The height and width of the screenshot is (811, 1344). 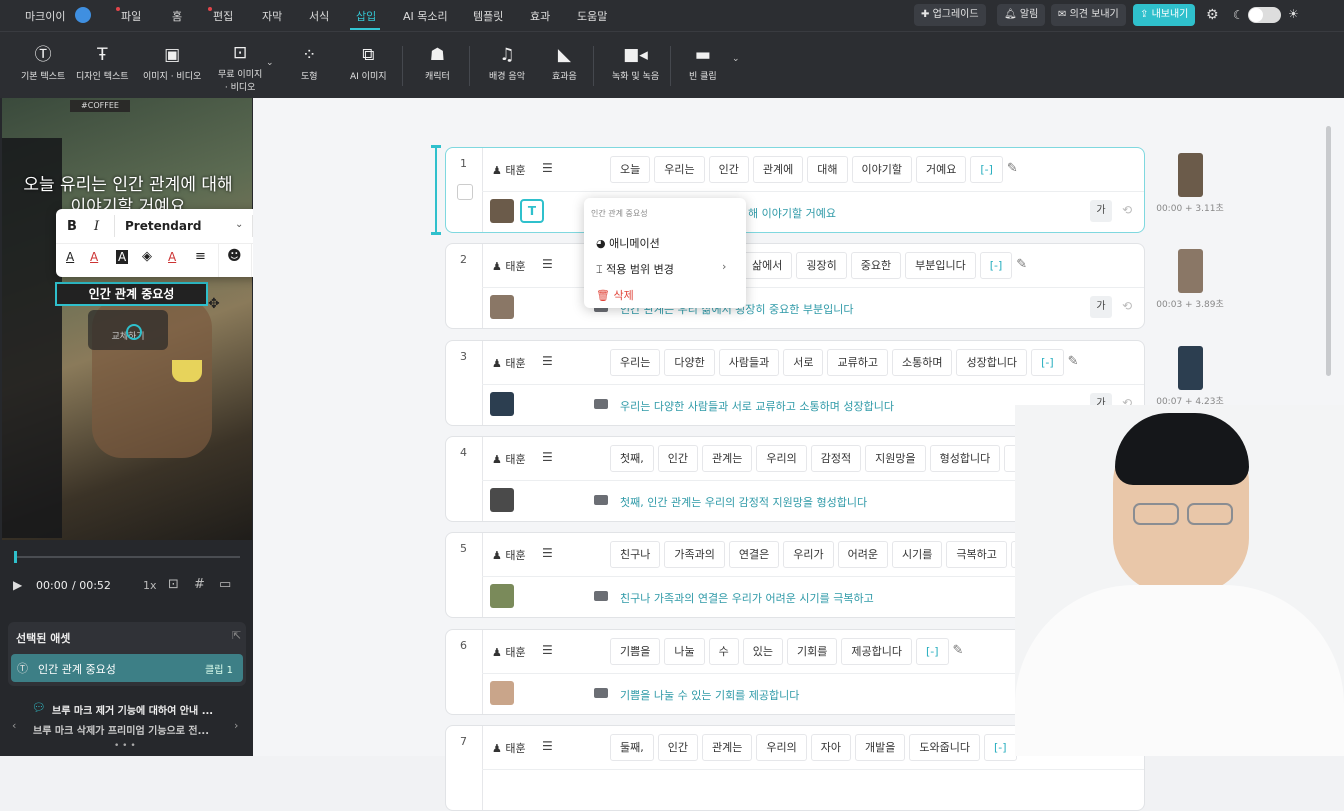 What do you see at coordinates (1328, 251) in the screenshot?
I see `scrollbar` at bounding box center [1328, 251].